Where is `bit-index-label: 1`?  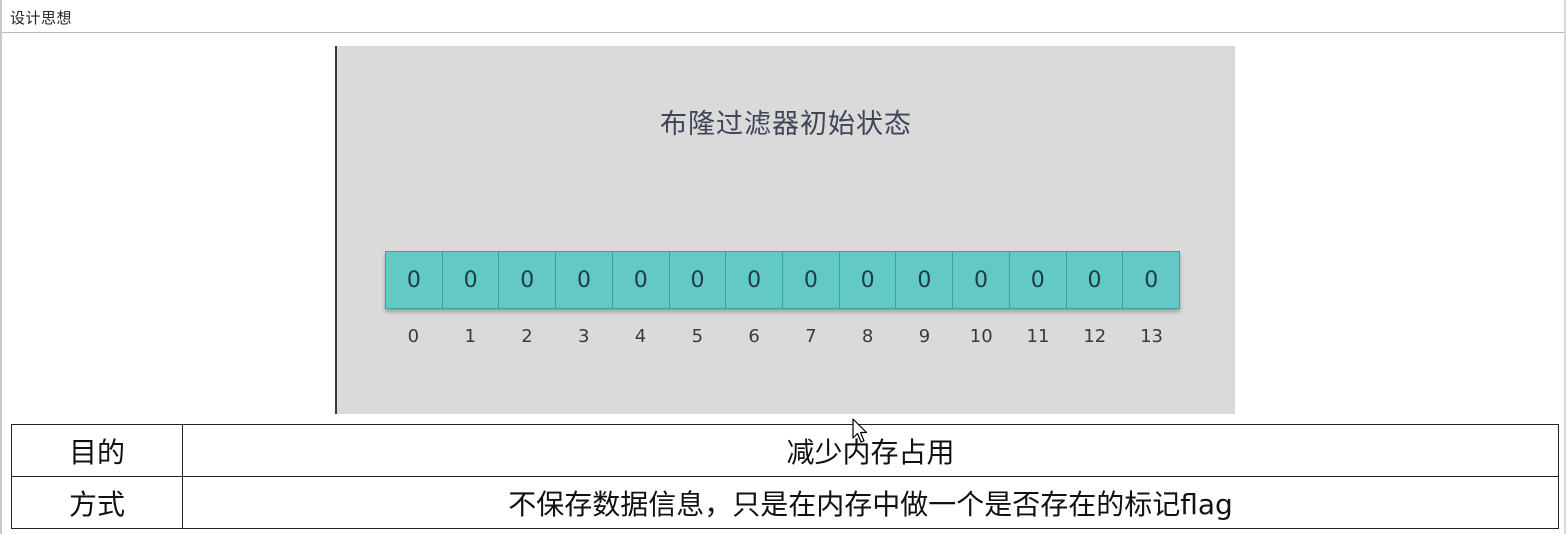
bit-index-label: 1 is located at coordinates (470, 336).